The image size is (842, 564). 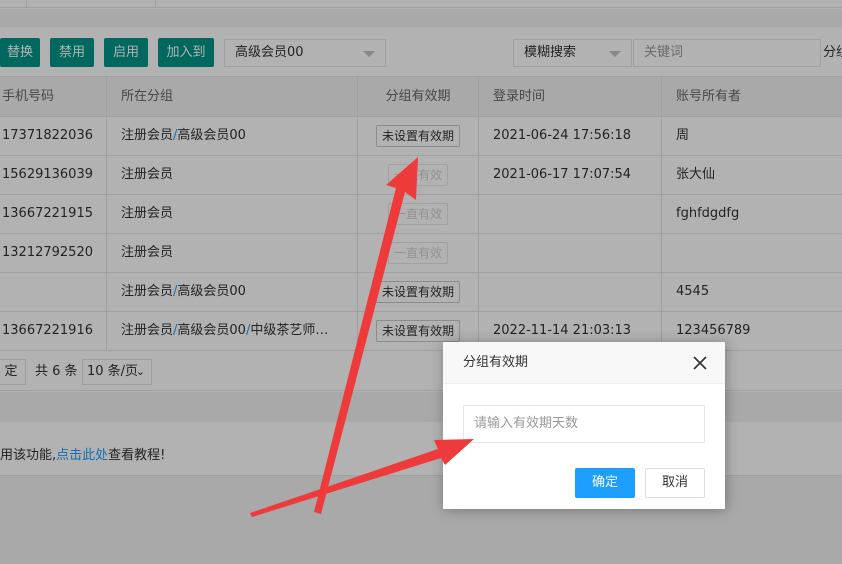 I want to click on close-icon, so click(x=700, y=363).